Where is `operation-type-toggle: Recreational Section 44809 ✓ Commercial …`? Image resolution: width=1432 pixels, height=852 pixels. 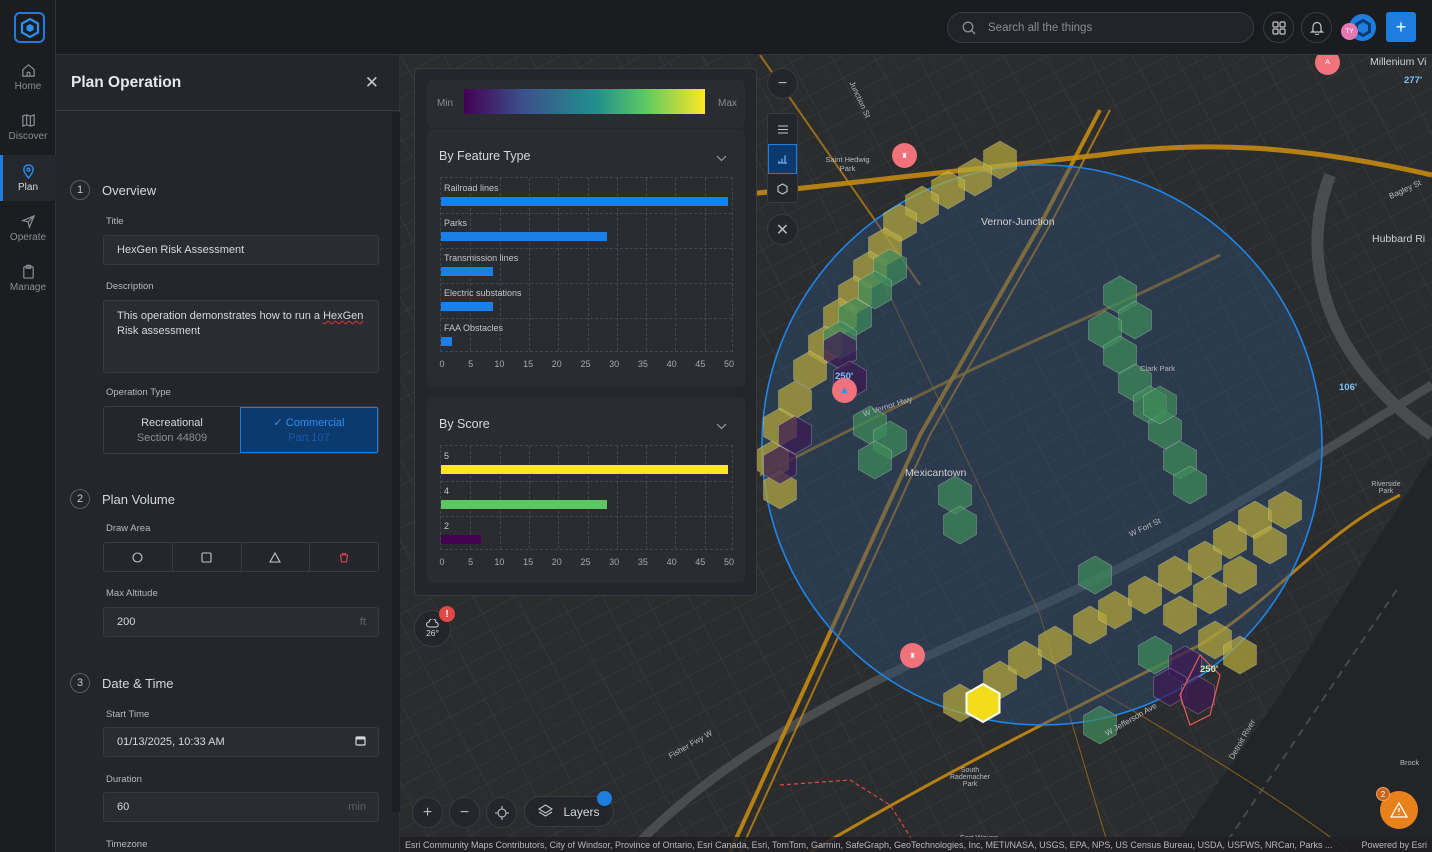
operation-type-toggle: Recreational Section 44809 ✓ Commercial … is located at coordinates (241, 430).